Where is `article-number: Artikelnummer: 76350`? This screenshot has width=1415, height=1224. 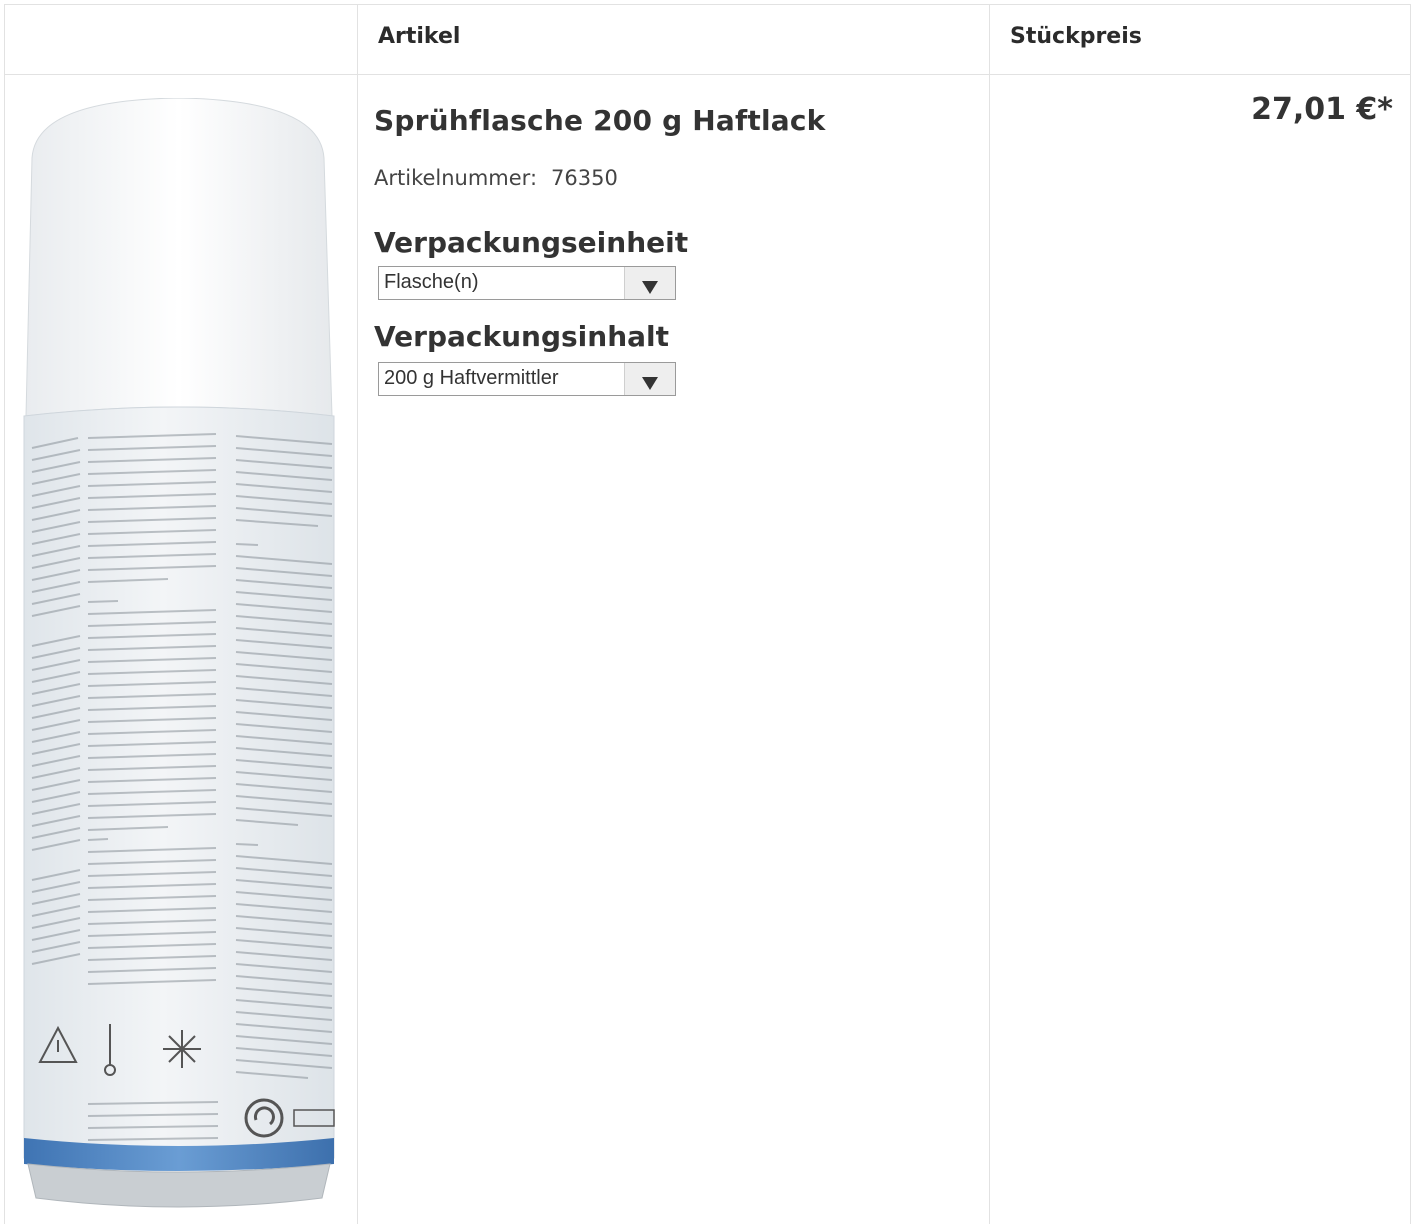 article-number: Artikelnummer: 76350 is located at coordinates (496, 178).